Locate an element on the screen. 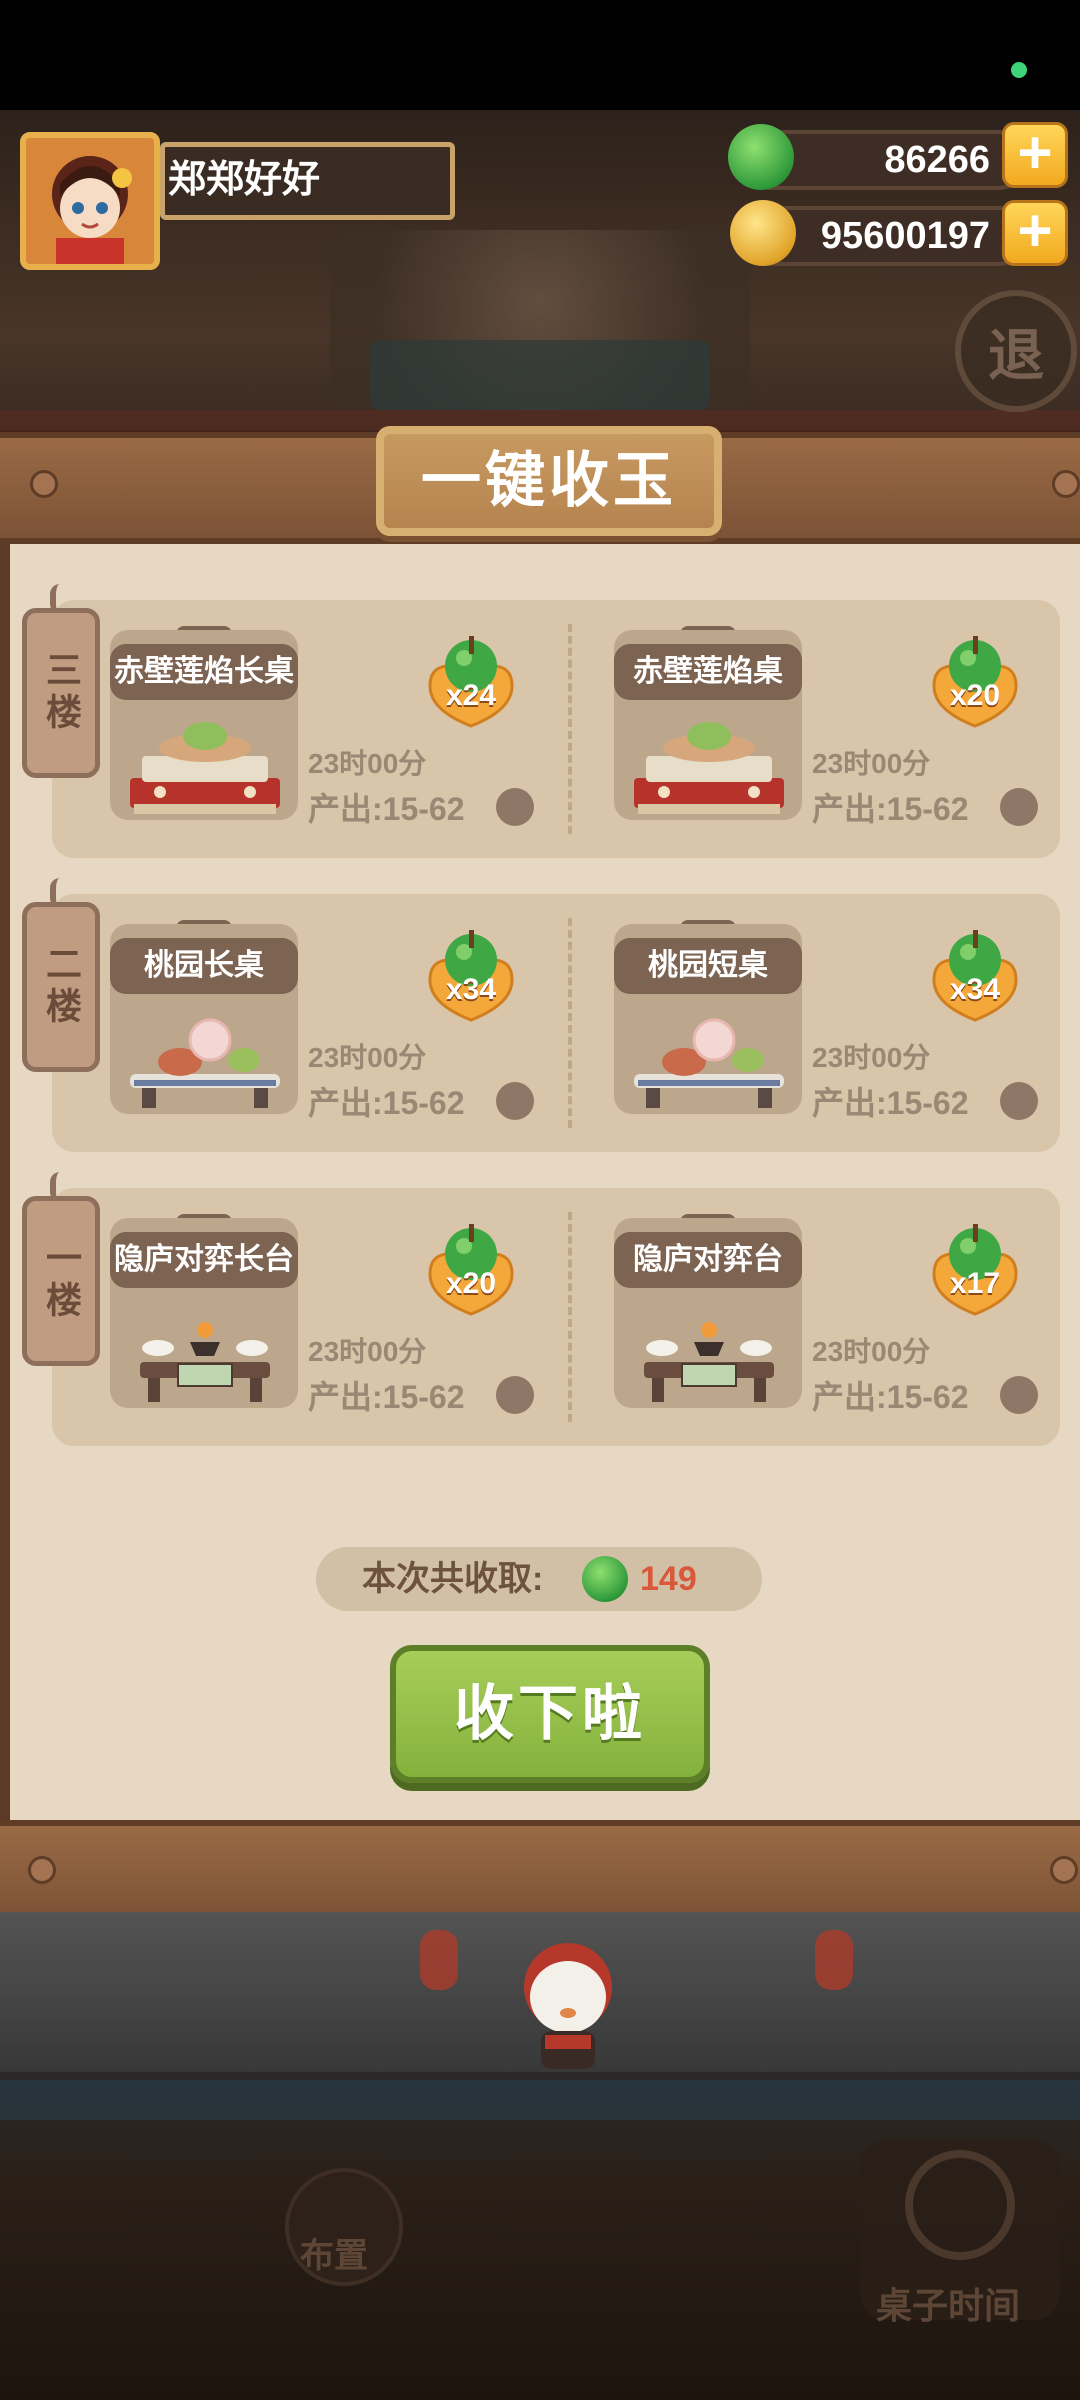 The image size is (1080, 2400). collect-button-label: 收下啦 is located at coordinates (550, 1714).